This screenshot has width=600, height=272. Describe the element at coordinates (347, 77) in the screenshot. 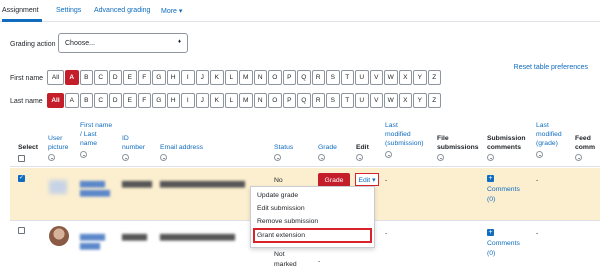

I see `first-initial-t: T` at that location.